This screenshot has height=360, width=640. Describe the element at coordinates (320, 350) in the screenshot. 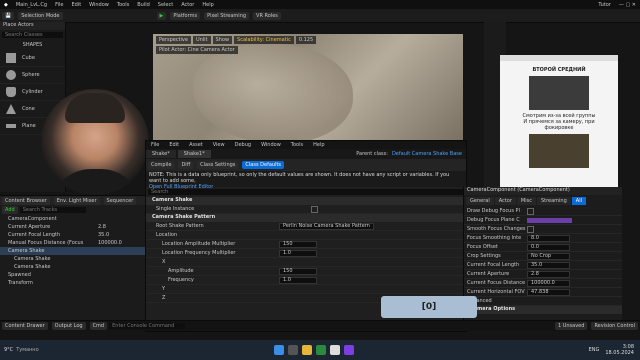

I see `browser-icon` at that location.